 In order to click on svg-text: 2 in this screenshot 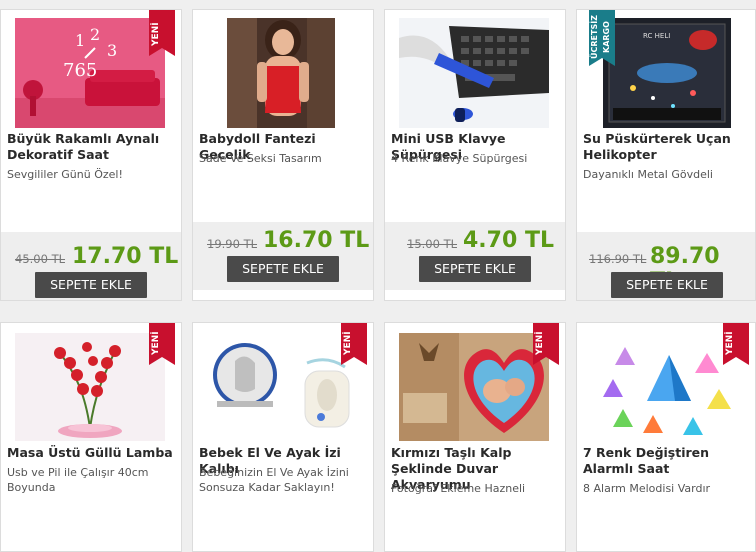, I will do `click(95, 34)`.